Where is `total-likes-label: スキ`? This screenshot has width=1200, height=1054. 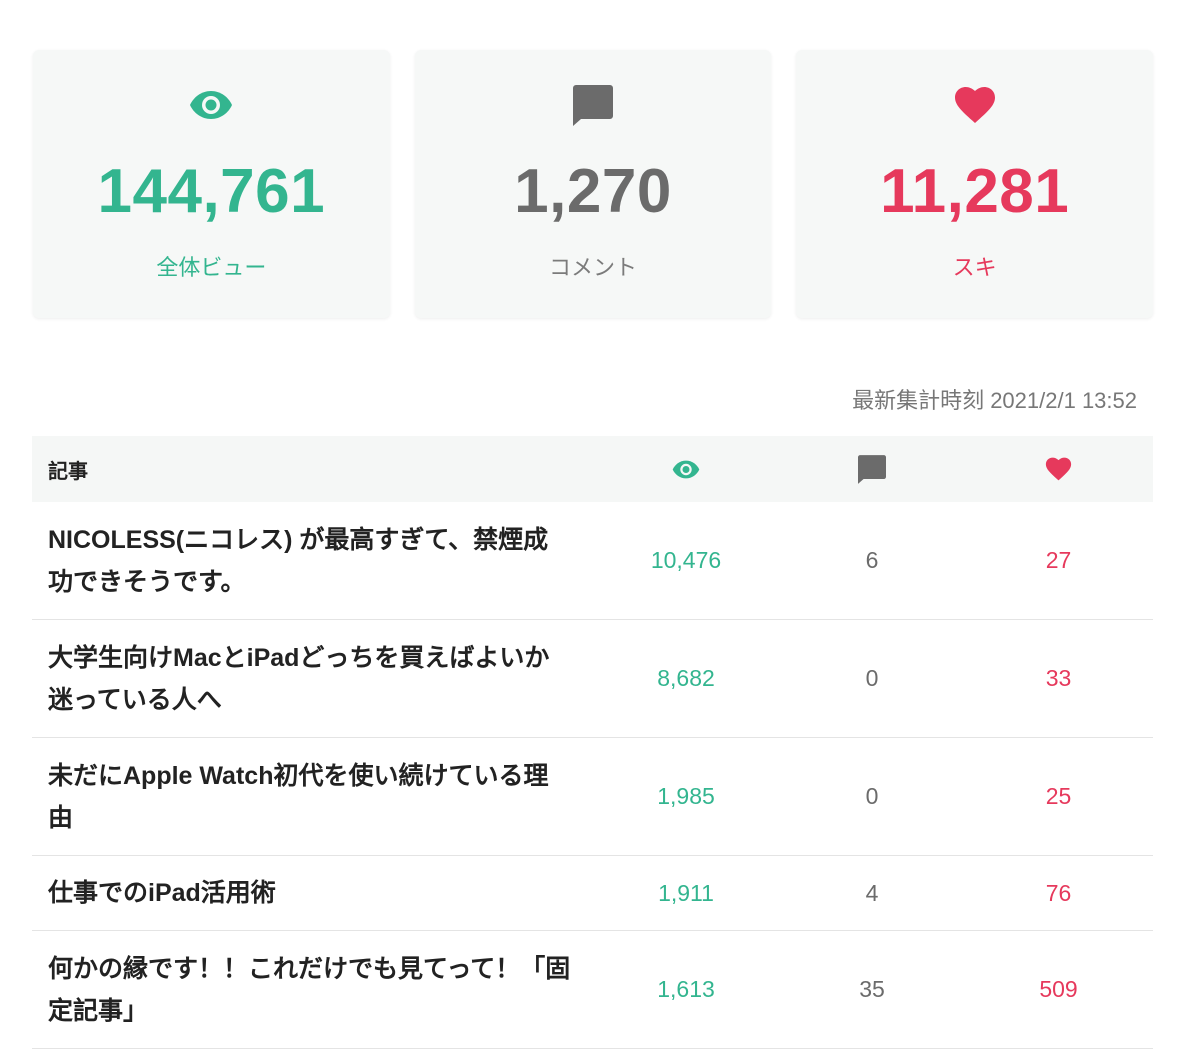
total-likes-label: スキ is located at coordinates (974, 267).